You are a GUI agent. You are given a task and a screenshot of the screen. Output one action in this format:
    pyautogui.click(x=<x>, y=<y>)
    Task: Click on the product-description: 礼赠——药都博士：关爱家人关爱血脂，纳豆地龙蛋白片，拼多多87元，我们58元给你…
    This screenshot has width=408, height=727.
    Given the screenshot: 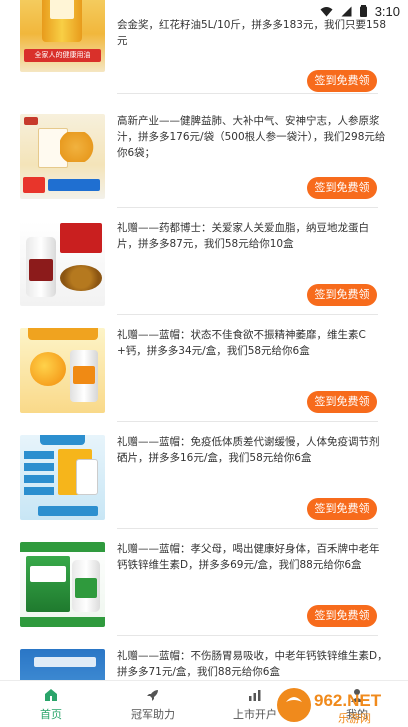 What is the action you would take?
    pyautogui.click(x=243, y=236)
    